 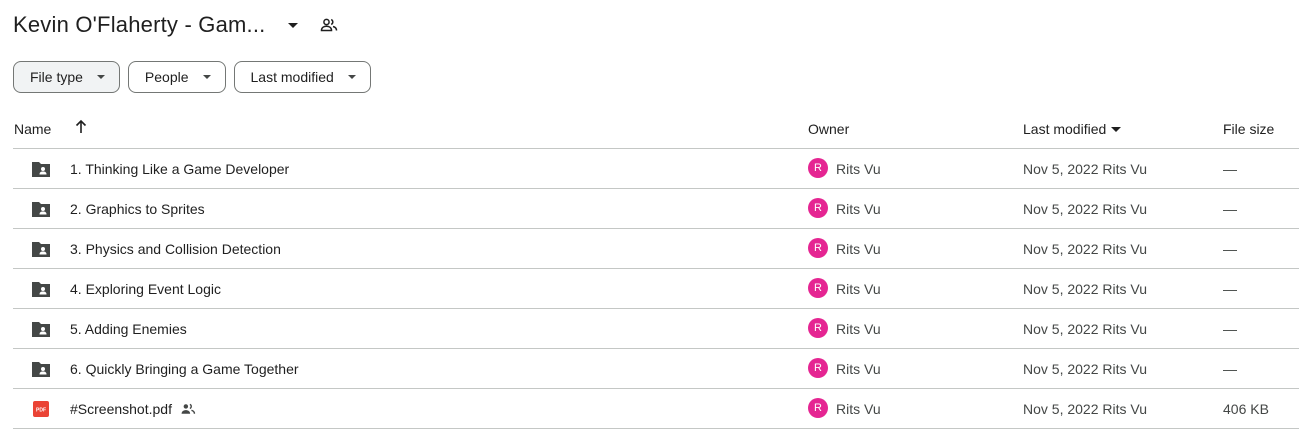 I want to click on file-name: #Screenshot.pdf, so click(x=121, y=409).